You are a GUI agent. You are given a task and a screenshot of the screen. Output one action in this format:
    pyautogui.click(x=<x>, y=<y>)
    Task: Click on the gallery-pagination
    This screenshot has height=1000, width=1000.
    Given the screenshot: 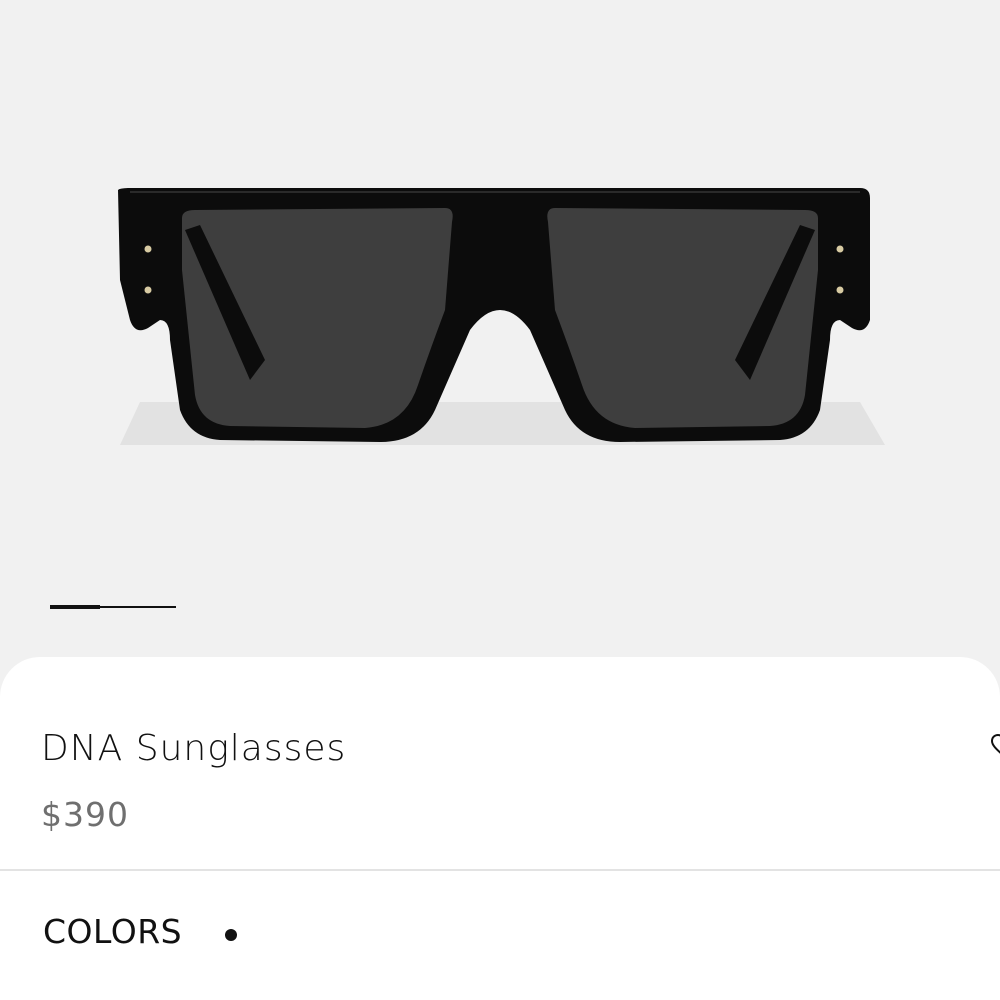 What is the action you would take?
    pyautogui.click(x=113, y=607)
    